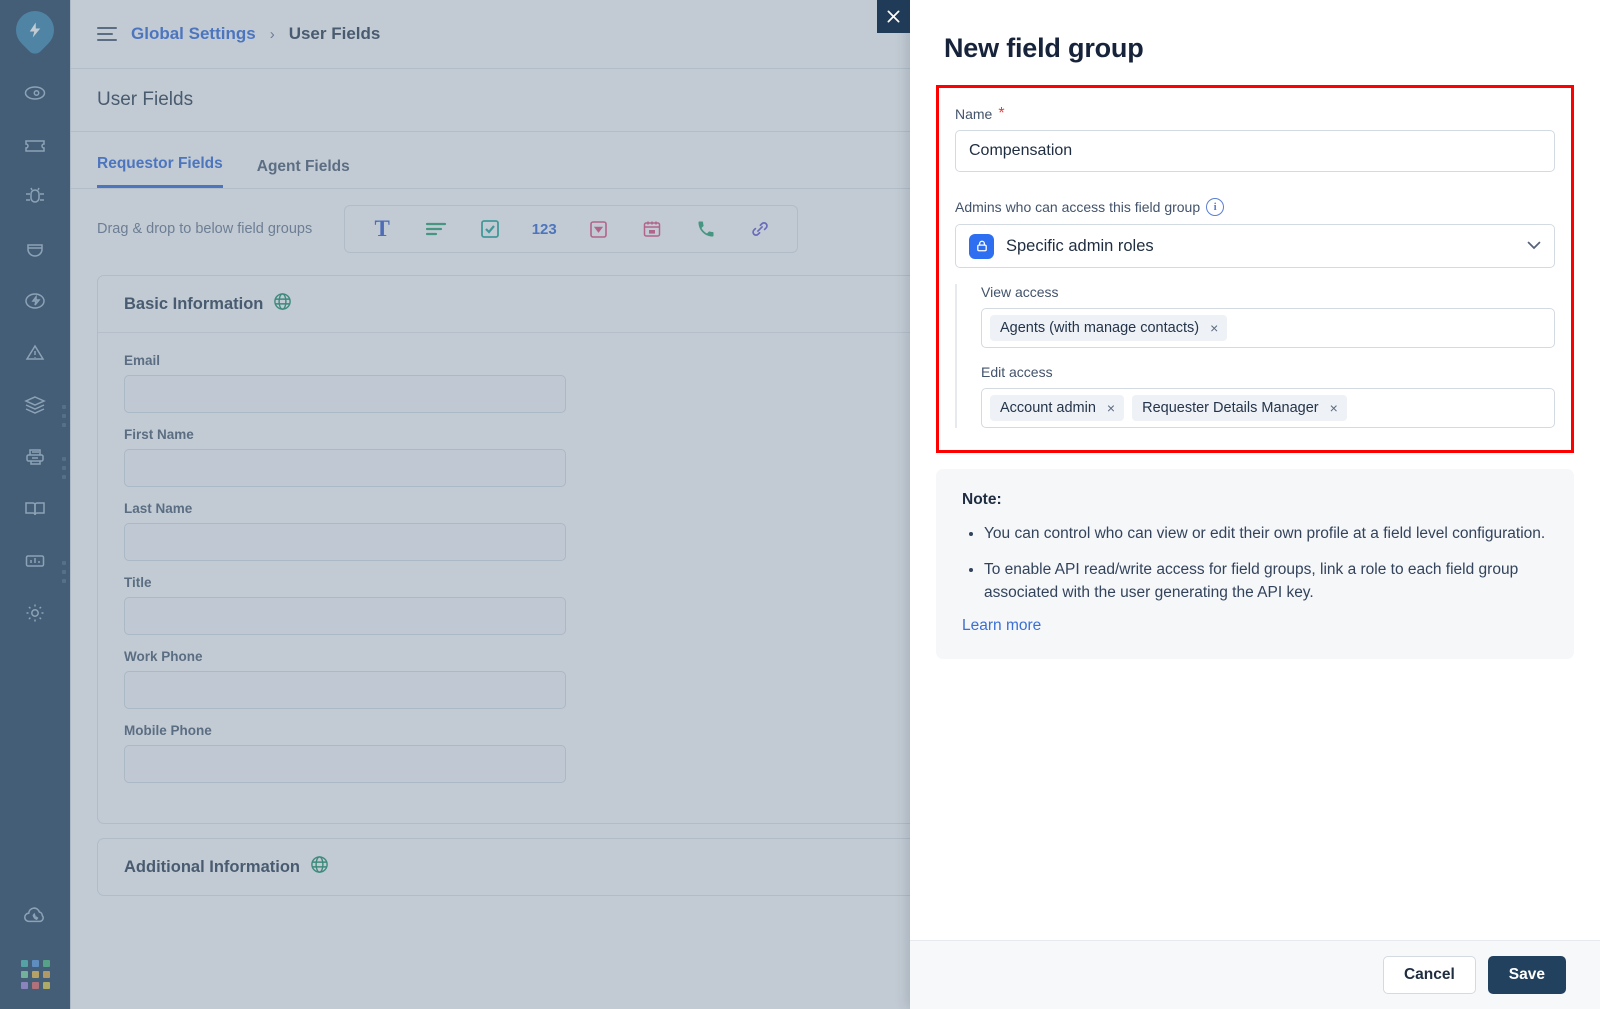 This screenshot has height=1009, width=1600. What do you see at coordinates (1526, 975) in the screenshot?
I see `save-button: Save` at bounding box center [1526, 975].